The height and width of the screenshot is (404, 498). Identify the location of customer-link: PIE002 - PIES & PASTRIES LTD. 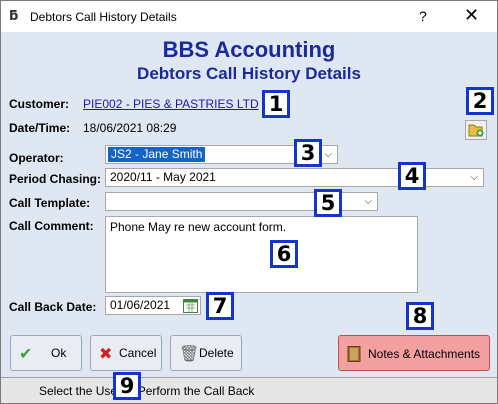
(171, 104).